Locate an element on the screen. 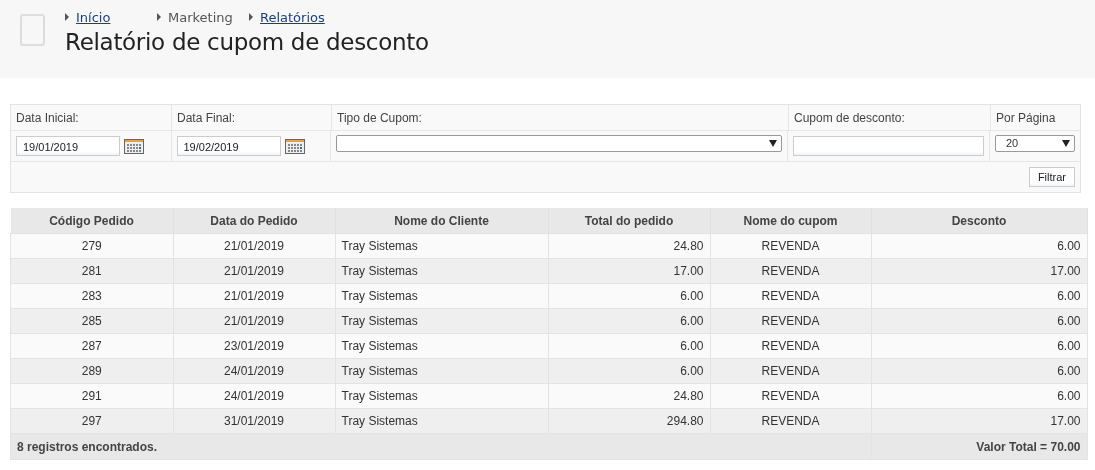  page-title: Relatório de cupom de desconto is located at coordinates (247, 42).